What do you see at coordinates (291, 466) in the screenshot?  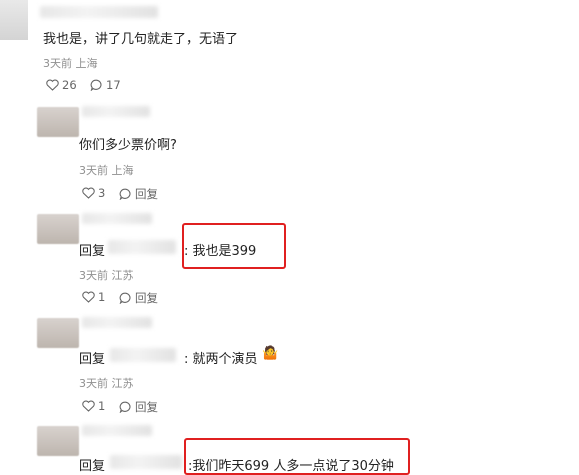 I see `reply-text: :我们昨天699 人多一点说了30分钟` at bounding box center [291, 466].